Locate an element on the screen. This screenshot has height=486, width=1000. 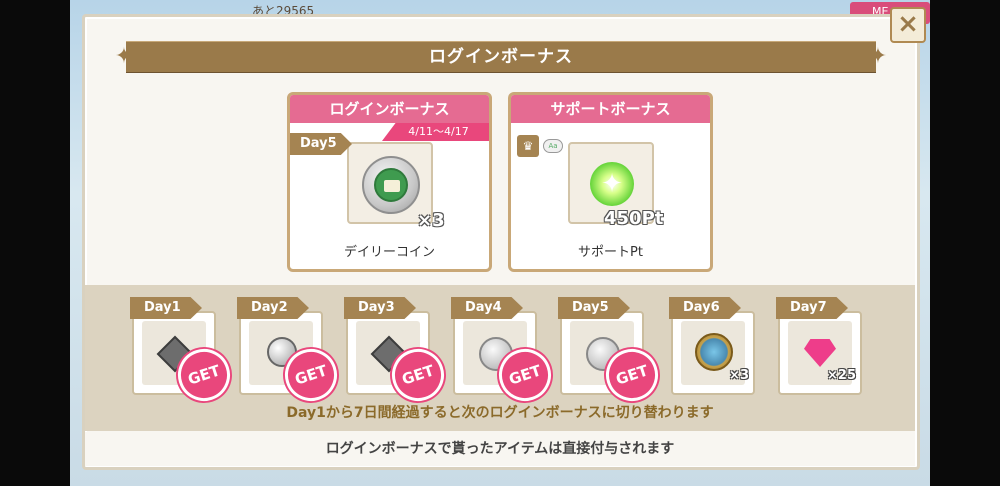
support-item-quantity: 450Pt is located at coordinates (634, 218).